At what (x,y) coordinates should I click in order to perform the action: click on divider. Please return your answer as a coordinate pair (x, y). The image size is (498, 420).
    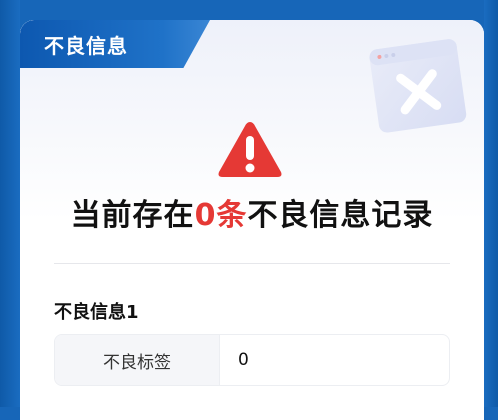
    Looking at the image, I should click on (252, 263).